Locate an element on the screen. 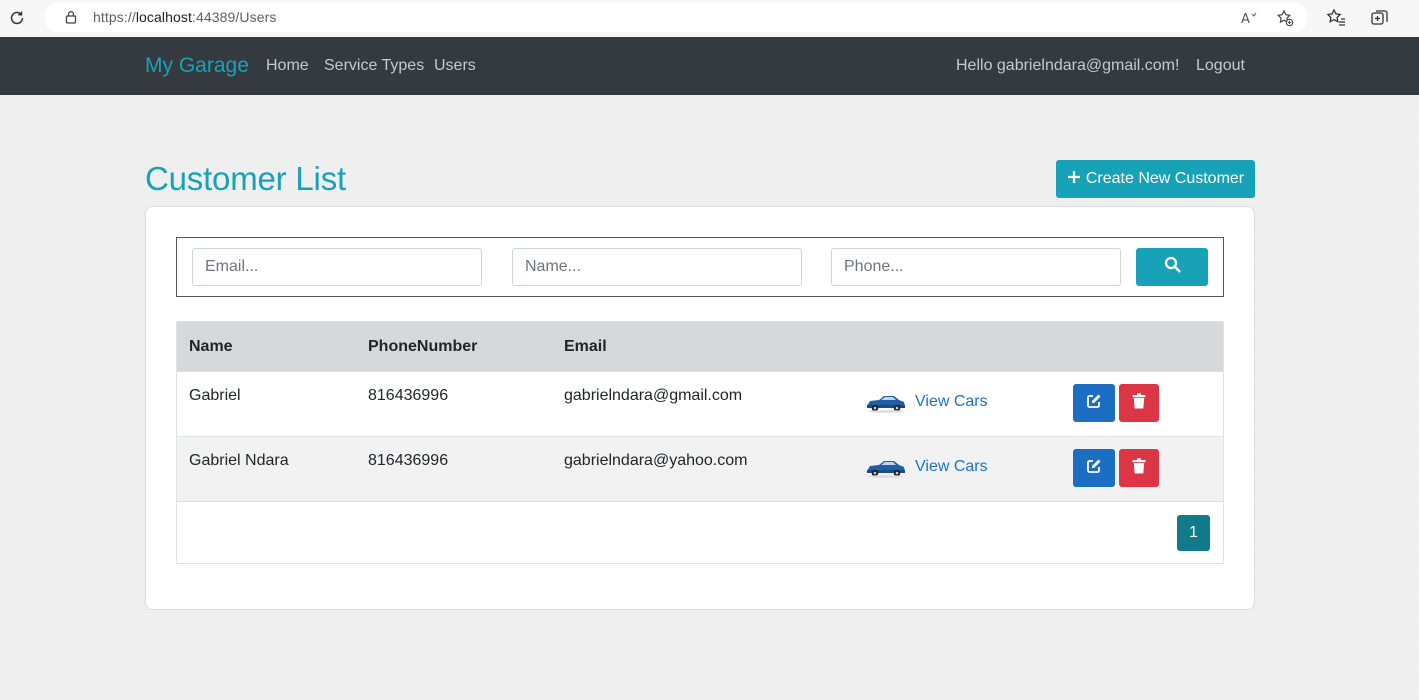 The height and width of the screenshot is (700, 1419). svg-text: A is located at coordinates (1245, 19).